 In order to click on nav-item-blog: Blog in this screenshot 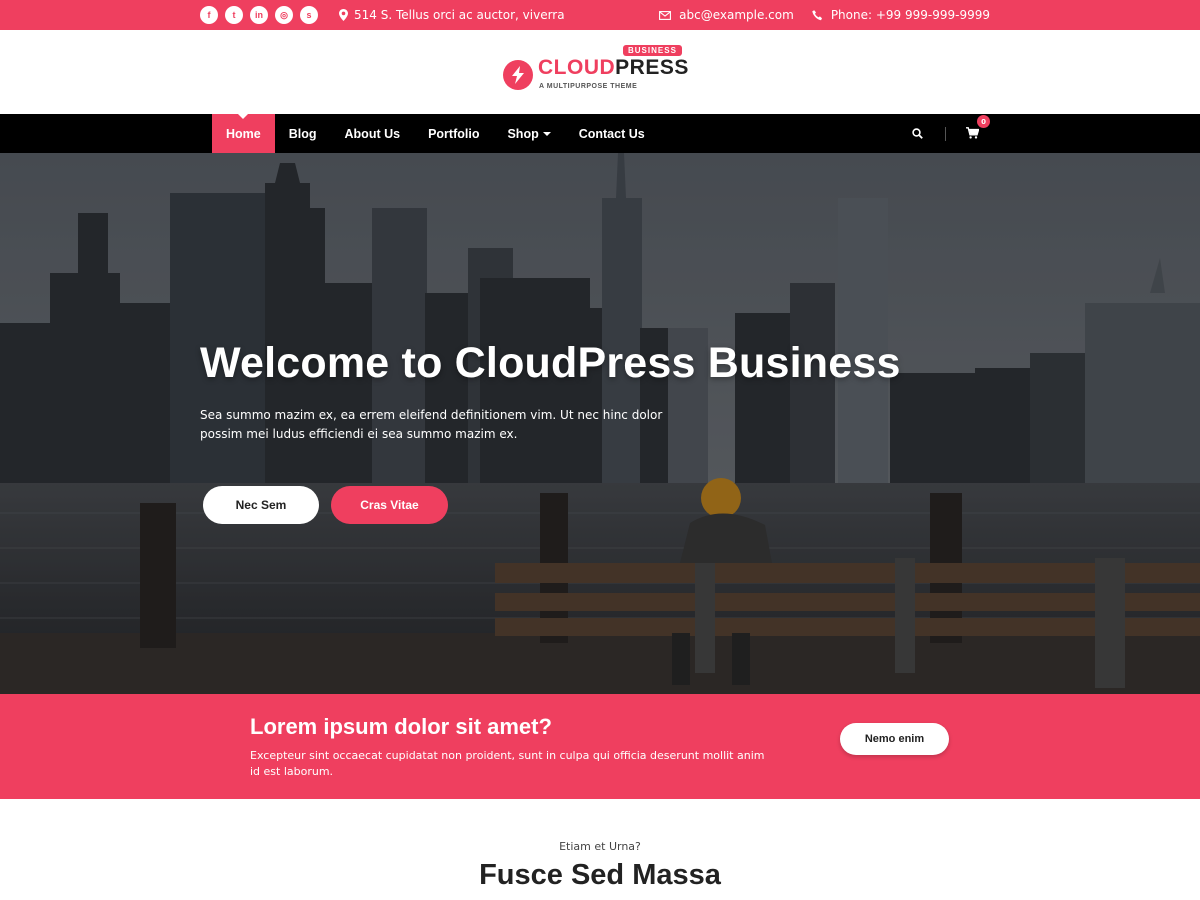, I will do `click(303, 133)`.